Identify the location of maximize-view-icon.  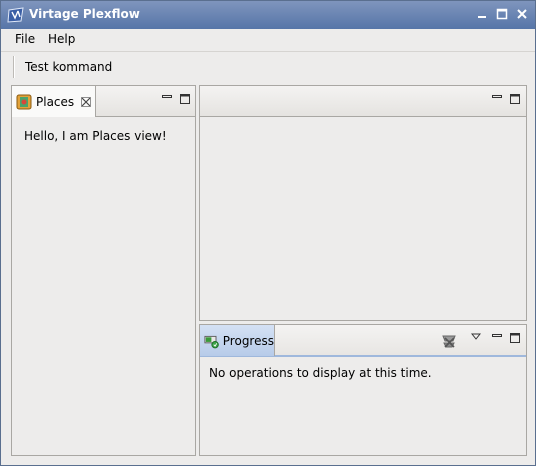
(185, 99).